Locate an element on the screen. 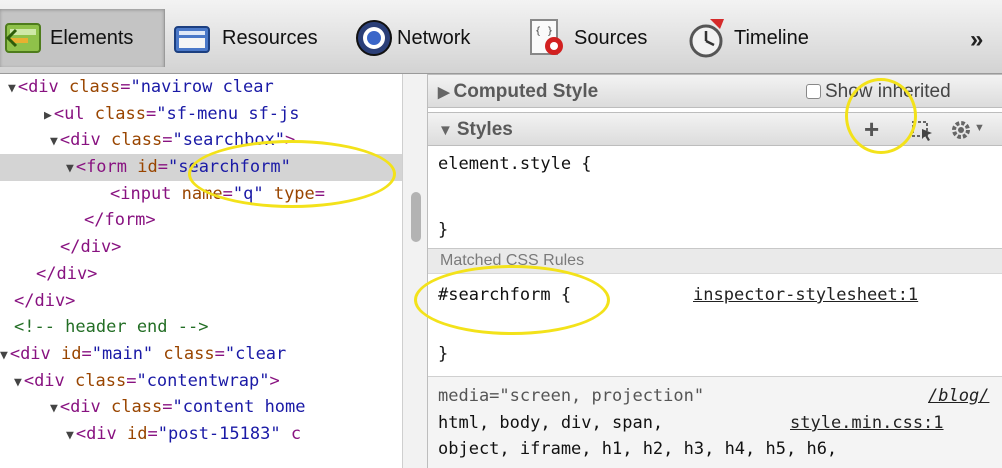 Image resolution: width=1002 pixels, height=468 pixels. dom-token: "post-15183" is located at coordinates (219, 433).